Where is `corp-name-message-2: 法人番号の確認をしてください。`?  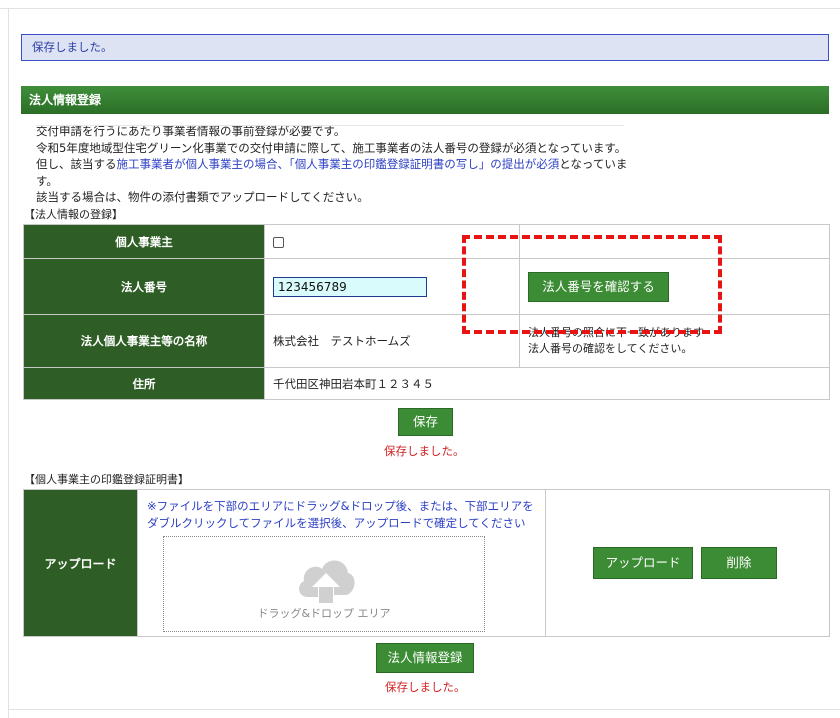
corp-name-message-2: 法人番号の確認をしてください。 is located at coordinates (610, 348).